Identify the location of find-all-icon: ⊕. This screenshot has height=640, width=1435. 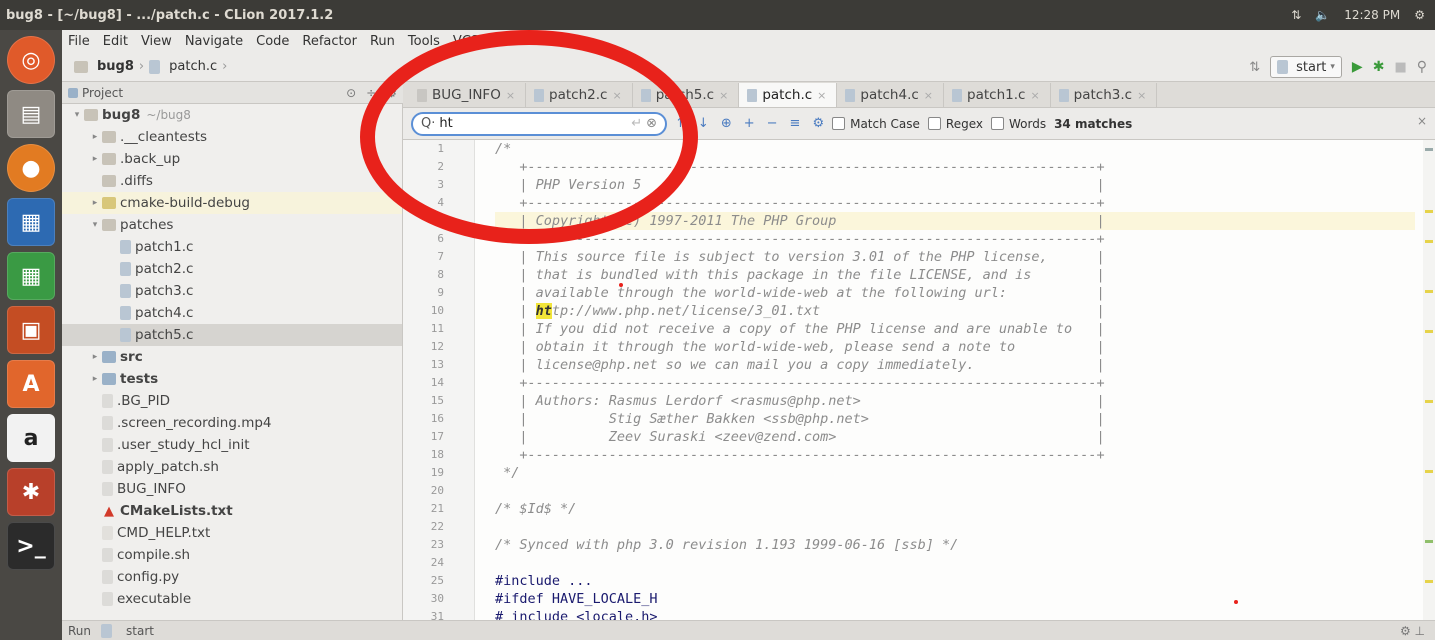
(726, 123).